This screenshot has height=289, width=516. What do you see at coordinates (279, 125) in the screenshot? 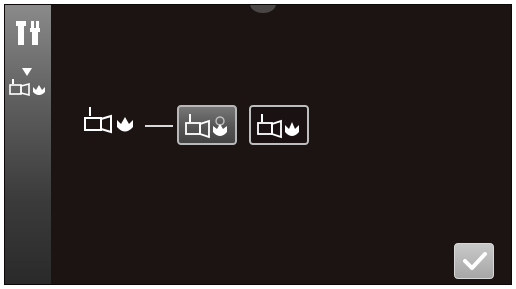
I see `flash-option-on-button` at bounding box center [279, 125].